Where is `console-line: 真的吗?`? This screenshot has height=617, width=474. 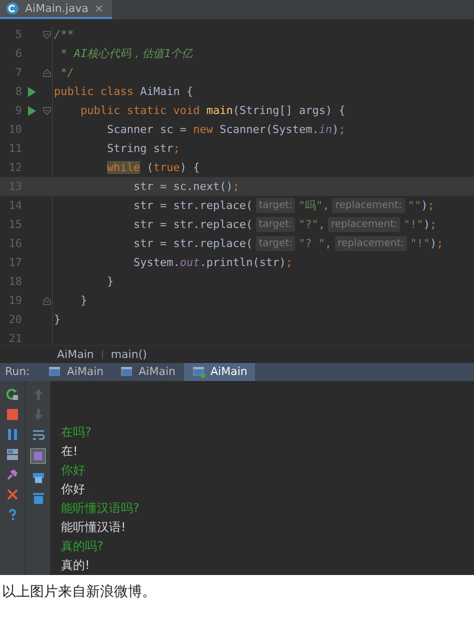
console-line: 真的吗? is located at coordinates (82, 546).